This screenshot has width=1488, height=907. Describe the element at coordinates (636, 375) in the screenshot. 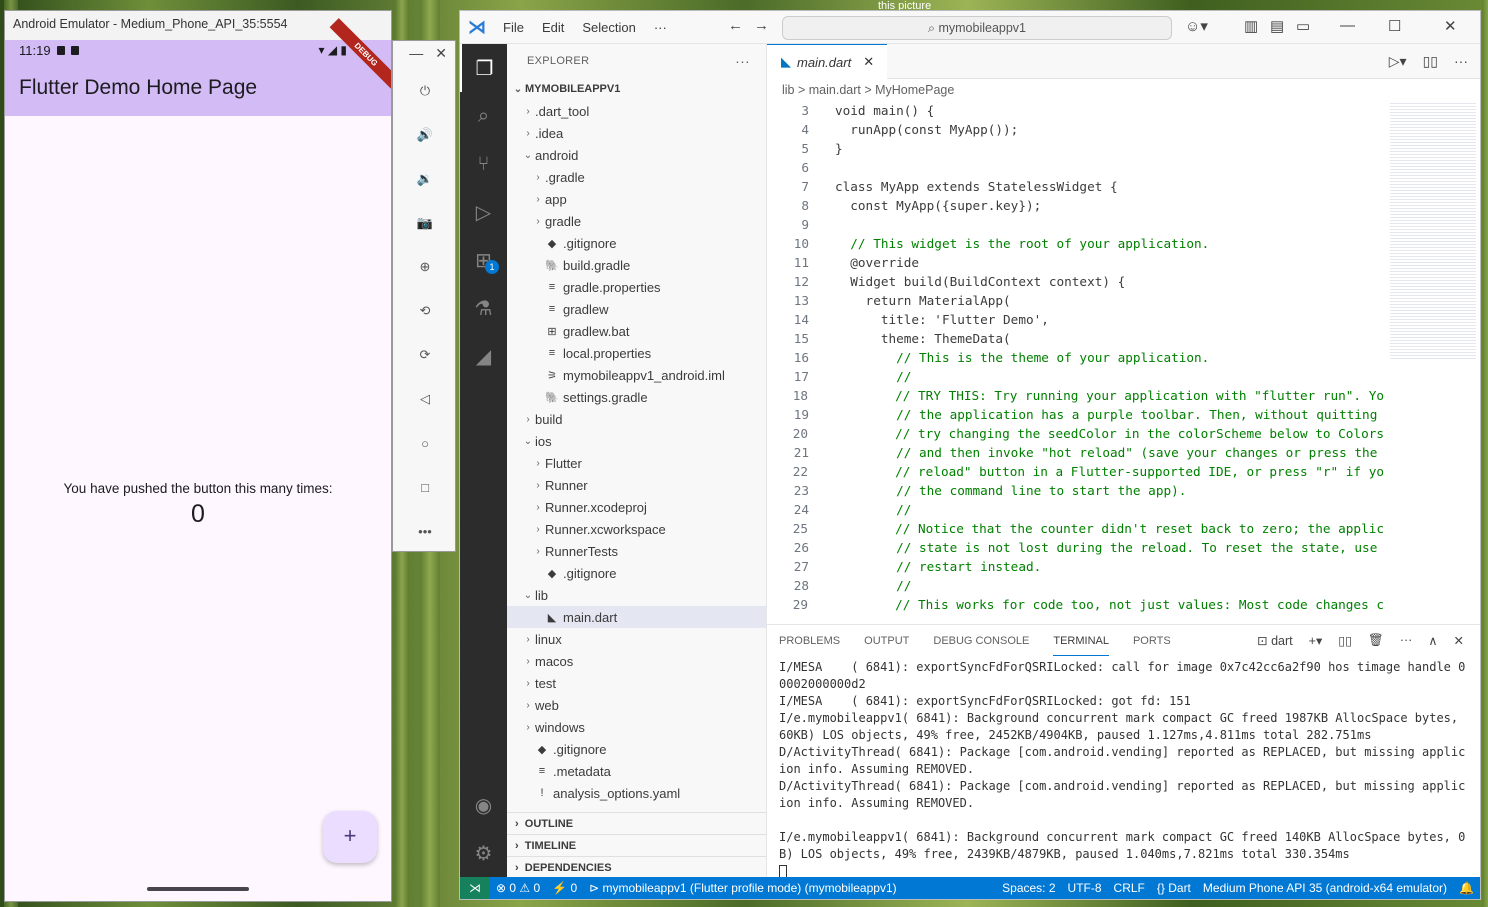

I see `tree-item: ⚞ mymobileappv1_android.iml` at that location.